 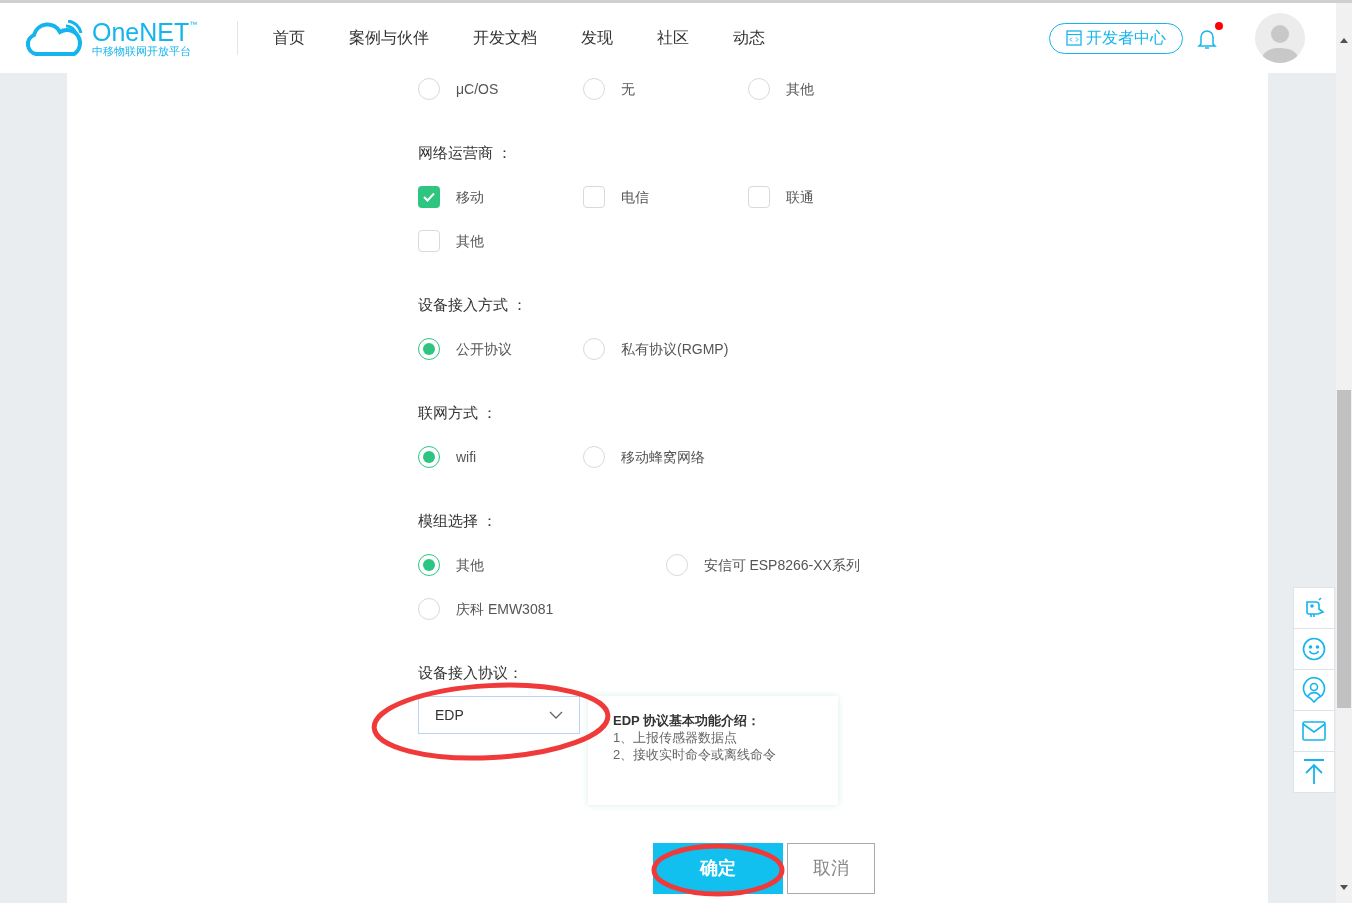 I want to click on location-person-icon, so click(x=1314, y=690).